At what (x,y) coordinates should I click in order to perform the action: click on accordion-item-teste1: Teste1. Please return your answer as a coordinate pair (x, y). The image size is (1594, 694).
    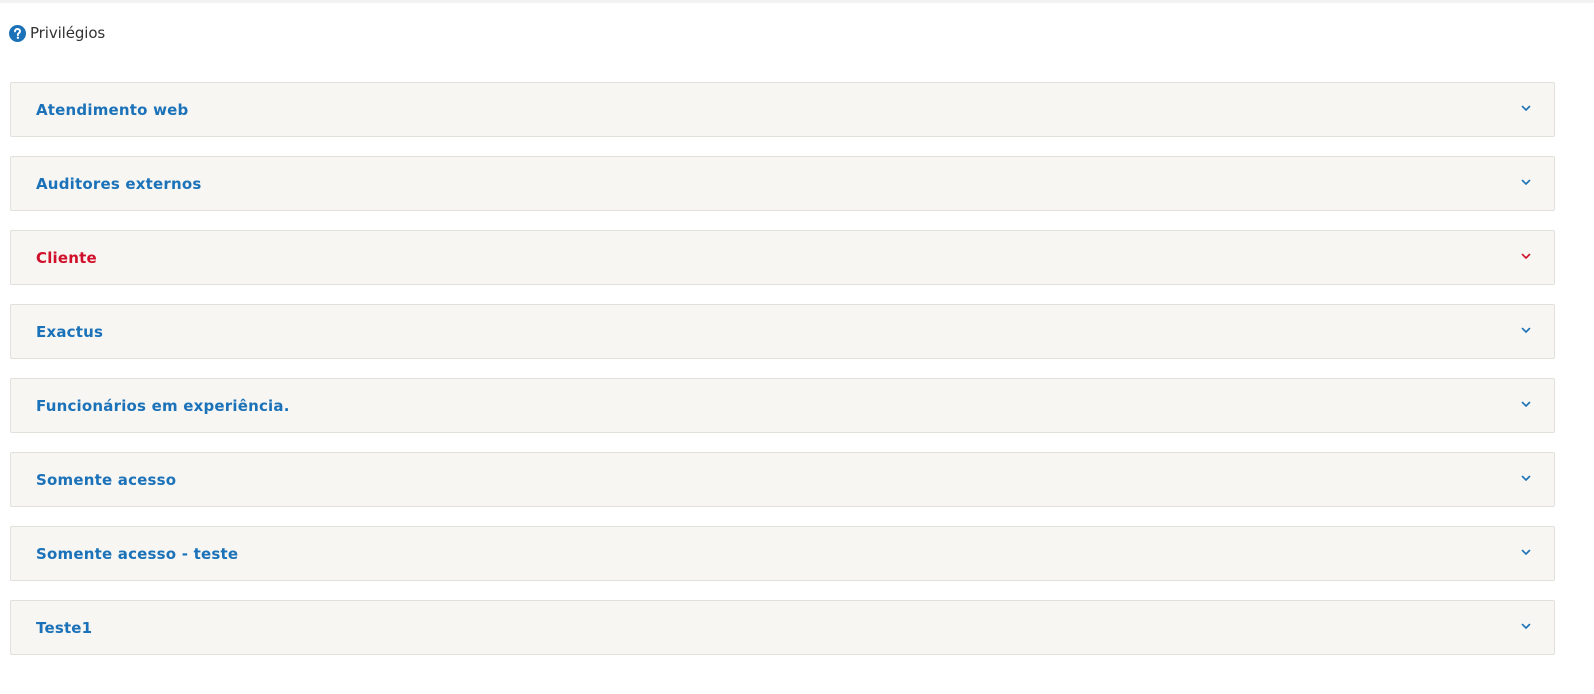
    Looking at the image, I should click on (782, 627).